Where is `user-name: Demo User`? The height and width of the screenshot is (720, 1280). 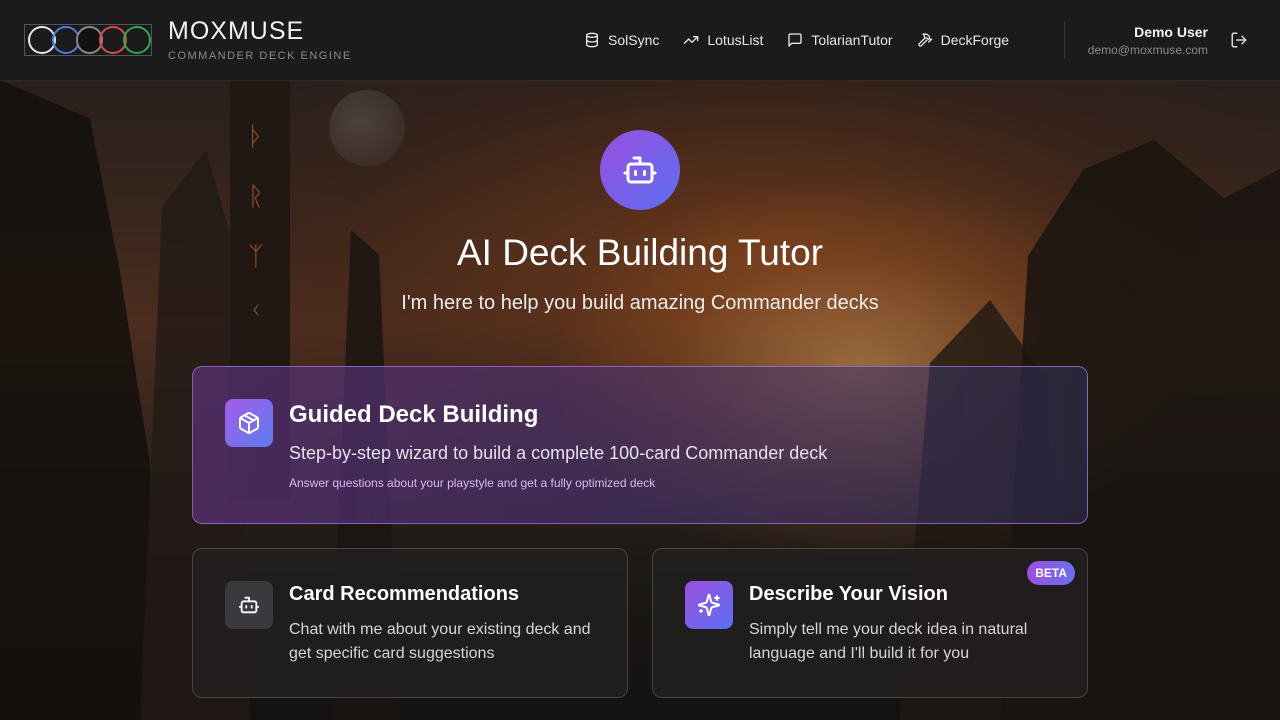
user-name: Demo User is located at coordinates (1171, 32).